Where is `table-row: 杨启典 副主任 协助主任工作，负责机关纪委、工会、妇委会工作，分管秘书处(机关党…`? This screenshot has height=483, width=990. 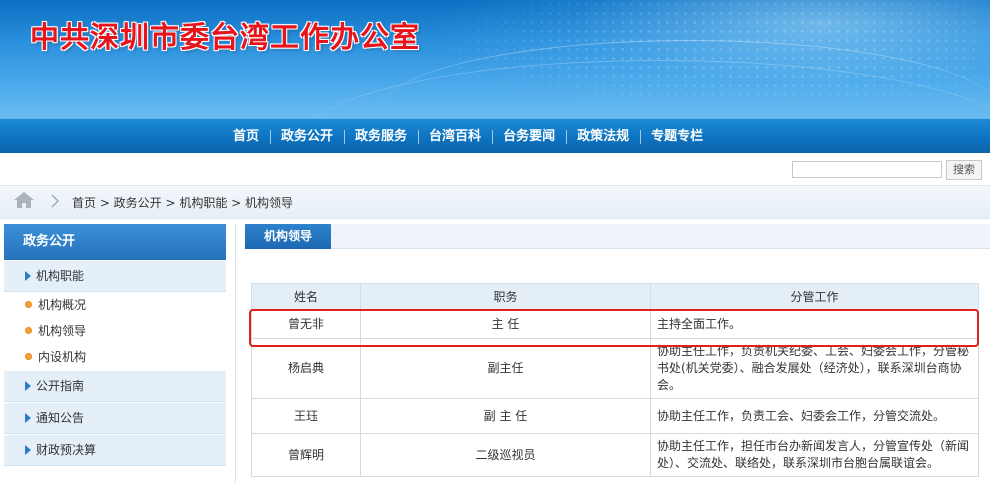 table-row: 杨启典 副主任 协助主任工作，负责机关纪委、工会、妇委会工作，分管秘书处(机关党… is located at coordinates (615, 368).